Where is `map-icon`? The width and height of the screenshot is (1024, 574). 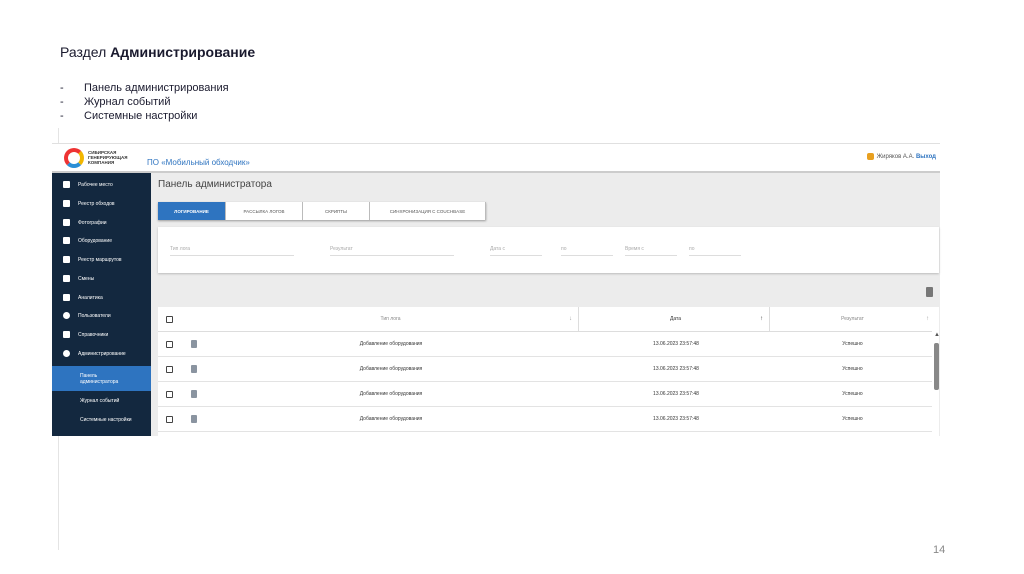 map-icon is located at coordinates (66, 259).